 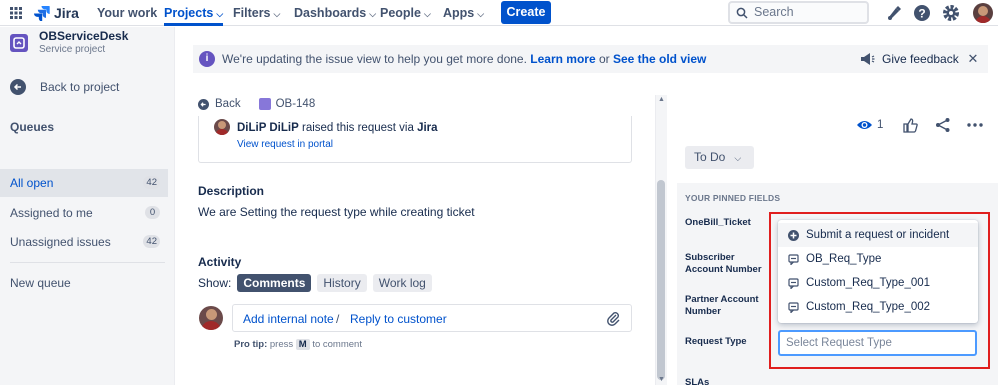 I want to click on project-name: OBServiceDesk, so click(x=83, y=36).